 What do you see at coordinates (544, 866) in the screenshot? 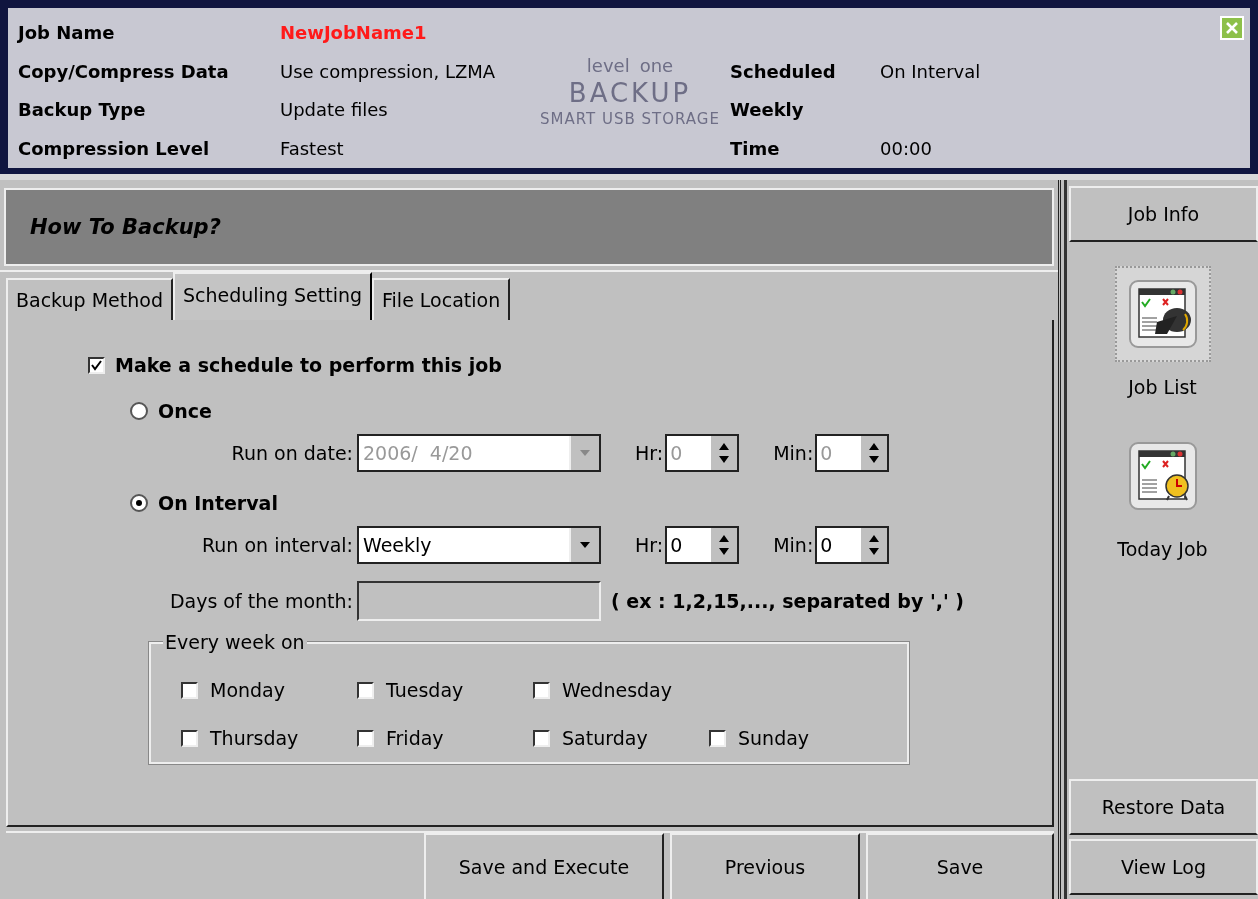
I see `action-button: Save and Execute` at bounding box center [544, 866].